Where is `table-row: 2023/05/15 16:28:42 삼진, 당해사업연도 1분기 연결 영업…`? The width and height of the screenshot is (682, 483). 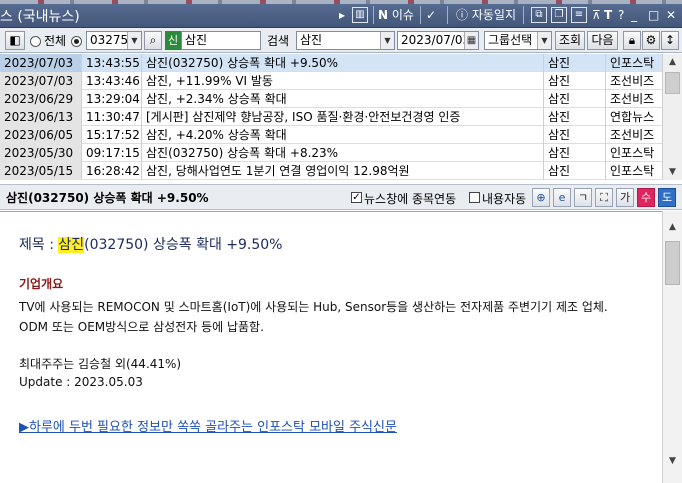 table-row: 2023/05/15 16:28:42 삼진, 당해사업연도 1분기 연결 영업… is located at coordinates (331, 171).